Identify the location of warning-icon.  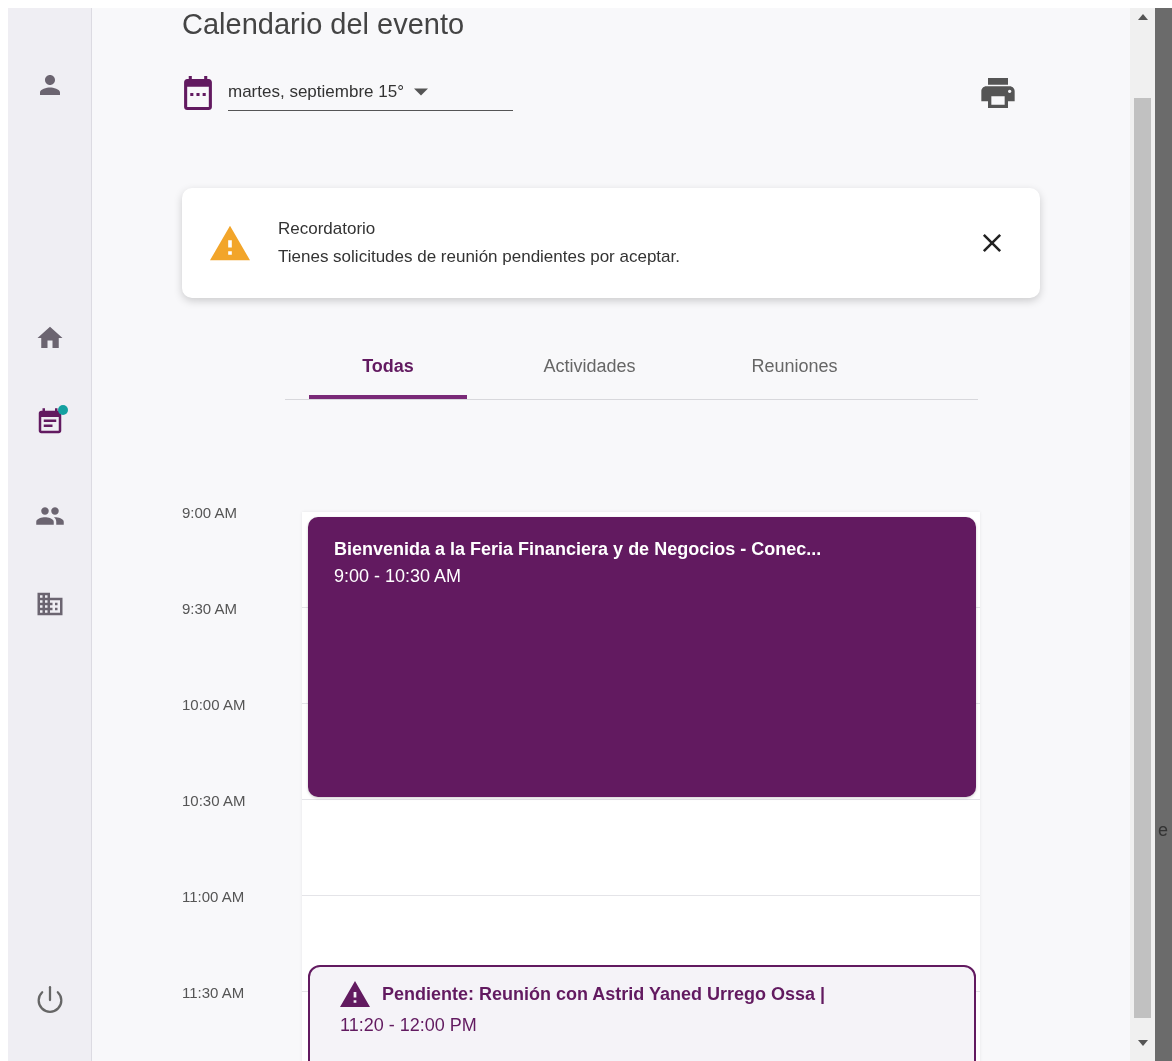
(355, 994).